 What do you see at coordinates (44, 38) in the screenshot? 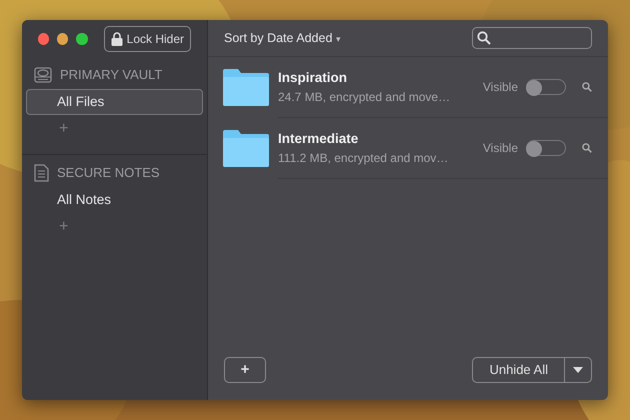
I see `close-button` at bounding box center [44, 38].